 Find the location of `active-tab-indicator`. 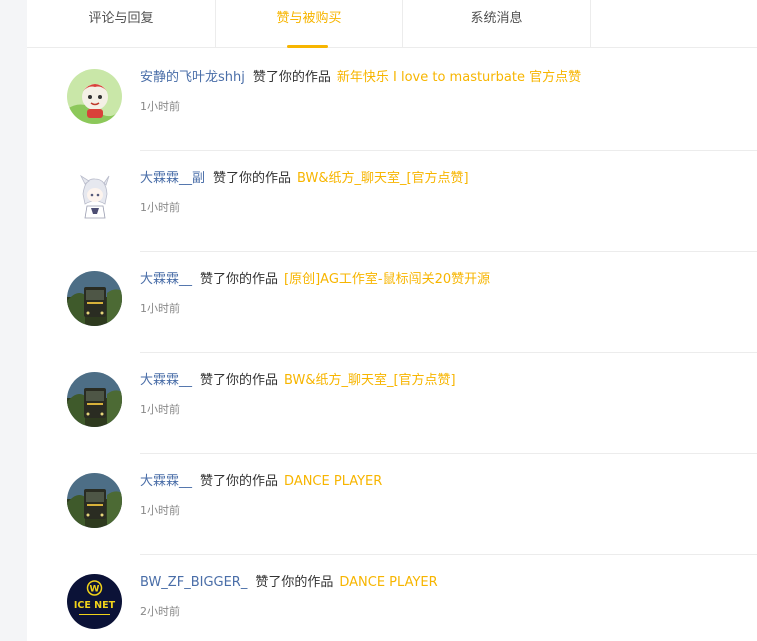

active-tab-indicator is located at coordinates (307, 46).